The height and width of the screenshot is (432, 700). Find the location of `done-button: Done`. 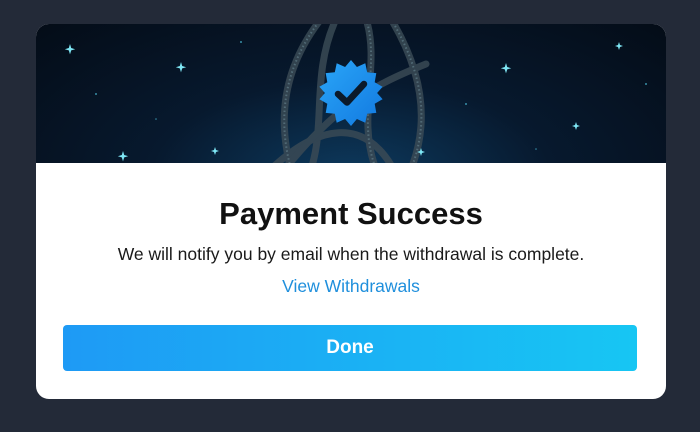

done-button: Done is located at coordinates (350, 348).